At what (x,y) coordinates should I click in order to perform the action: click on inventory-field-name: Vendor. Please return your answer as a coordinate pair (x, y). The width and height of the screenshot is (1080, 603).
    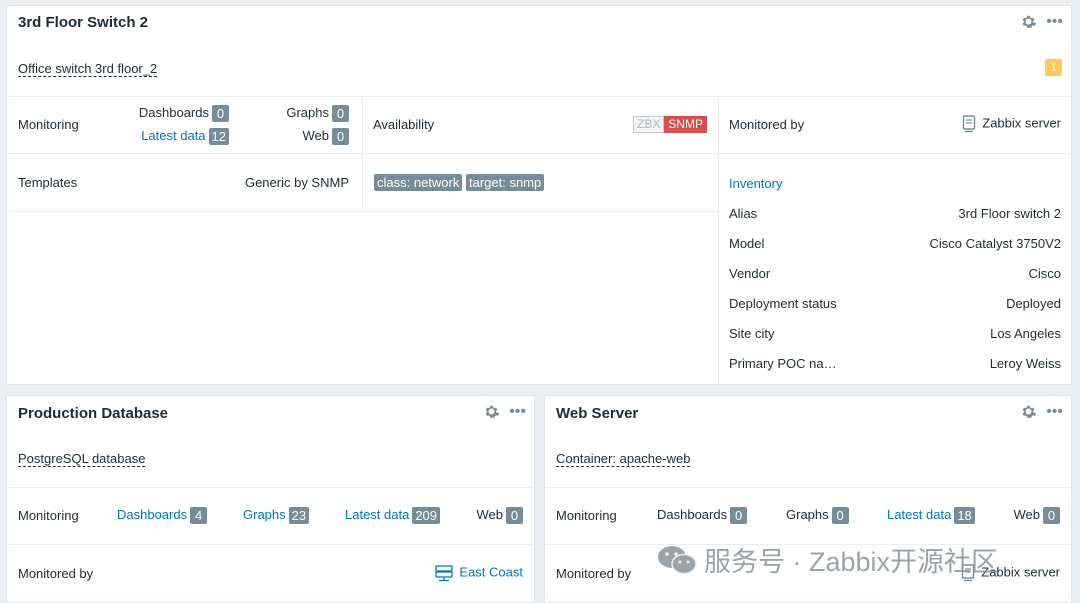
    Looking at the image, I should click on (750, 273).